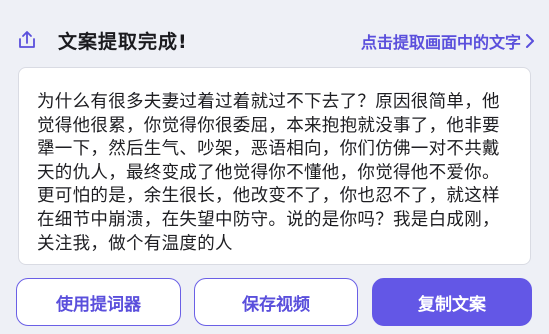  I want to click on chevron-right-icon, so click(530, 41).